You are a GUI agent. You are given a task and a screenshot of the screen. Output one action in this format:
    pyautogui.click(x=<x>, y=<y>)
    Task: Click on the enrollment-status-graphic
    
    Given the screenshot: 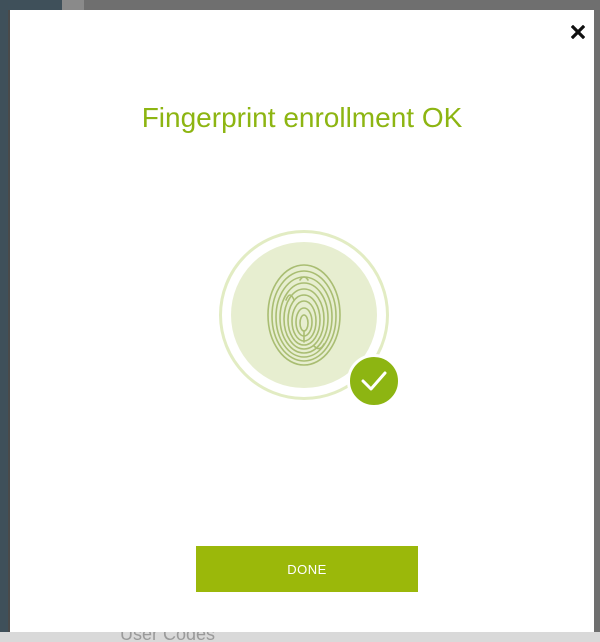 What is the action you would take?
    pyautogui.click(x=310, y=320)
    